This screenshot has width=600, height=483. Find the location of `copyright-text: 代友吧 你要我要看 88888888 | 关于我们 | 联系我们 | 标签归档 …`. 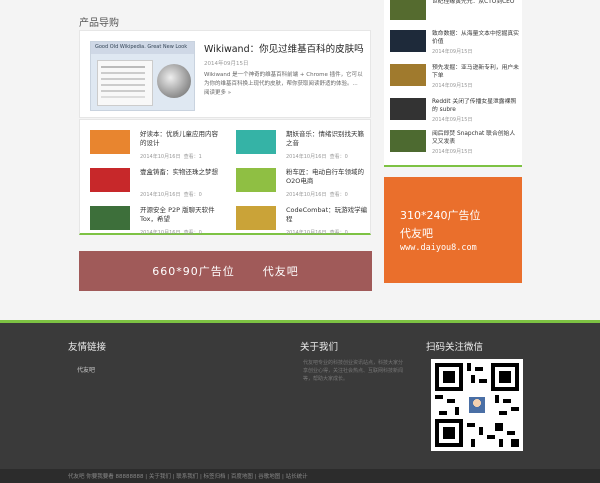

copyright-text: 代友吧 你要我要看 88888888 | 关于我们 | 联系我们 | 标签归档 … is located at coordinates (188, 477).